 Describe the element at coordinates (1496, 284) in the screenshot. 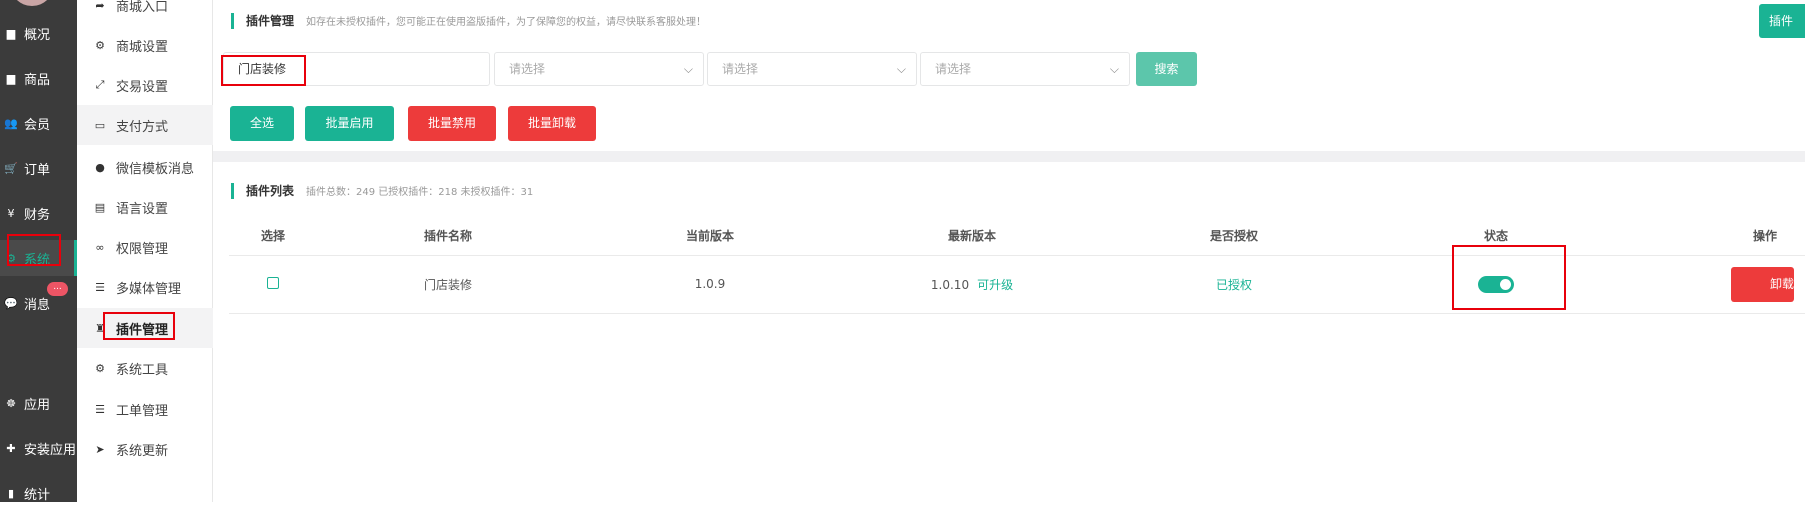

I see `status-toggle` at that location.